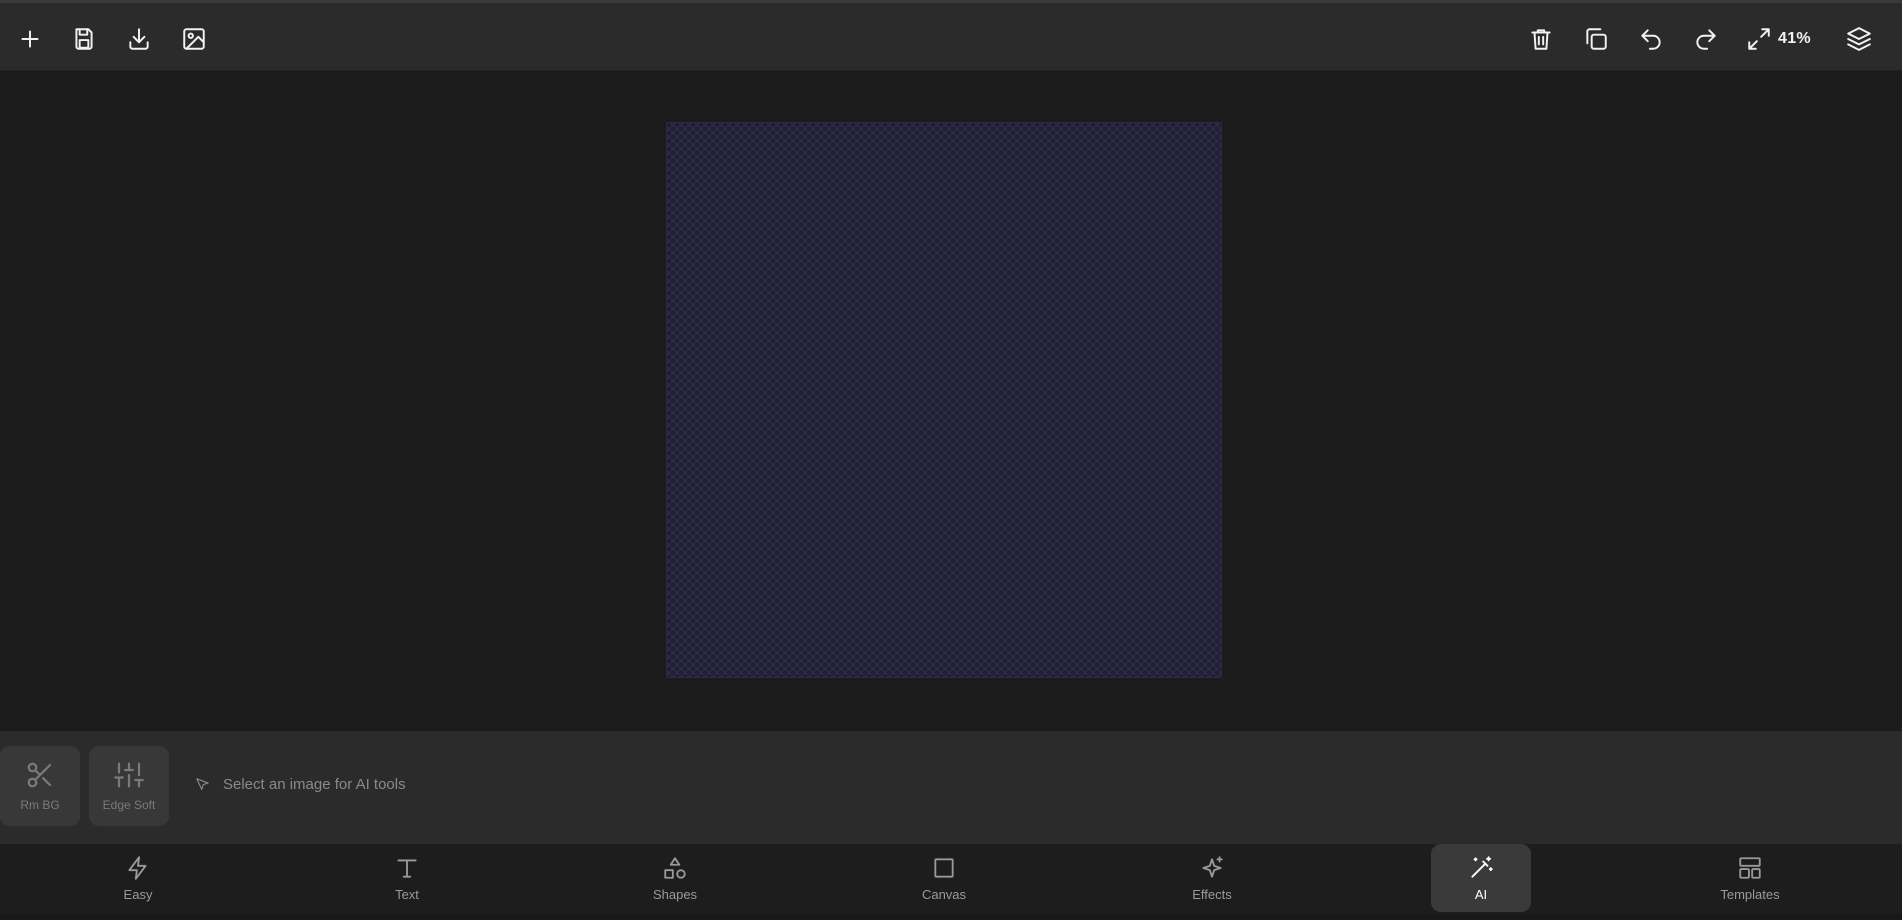 Image resolution: width=1902 pixels, height=920 pixels. I want to click on nav-label: Effects, so click(1212, 894).